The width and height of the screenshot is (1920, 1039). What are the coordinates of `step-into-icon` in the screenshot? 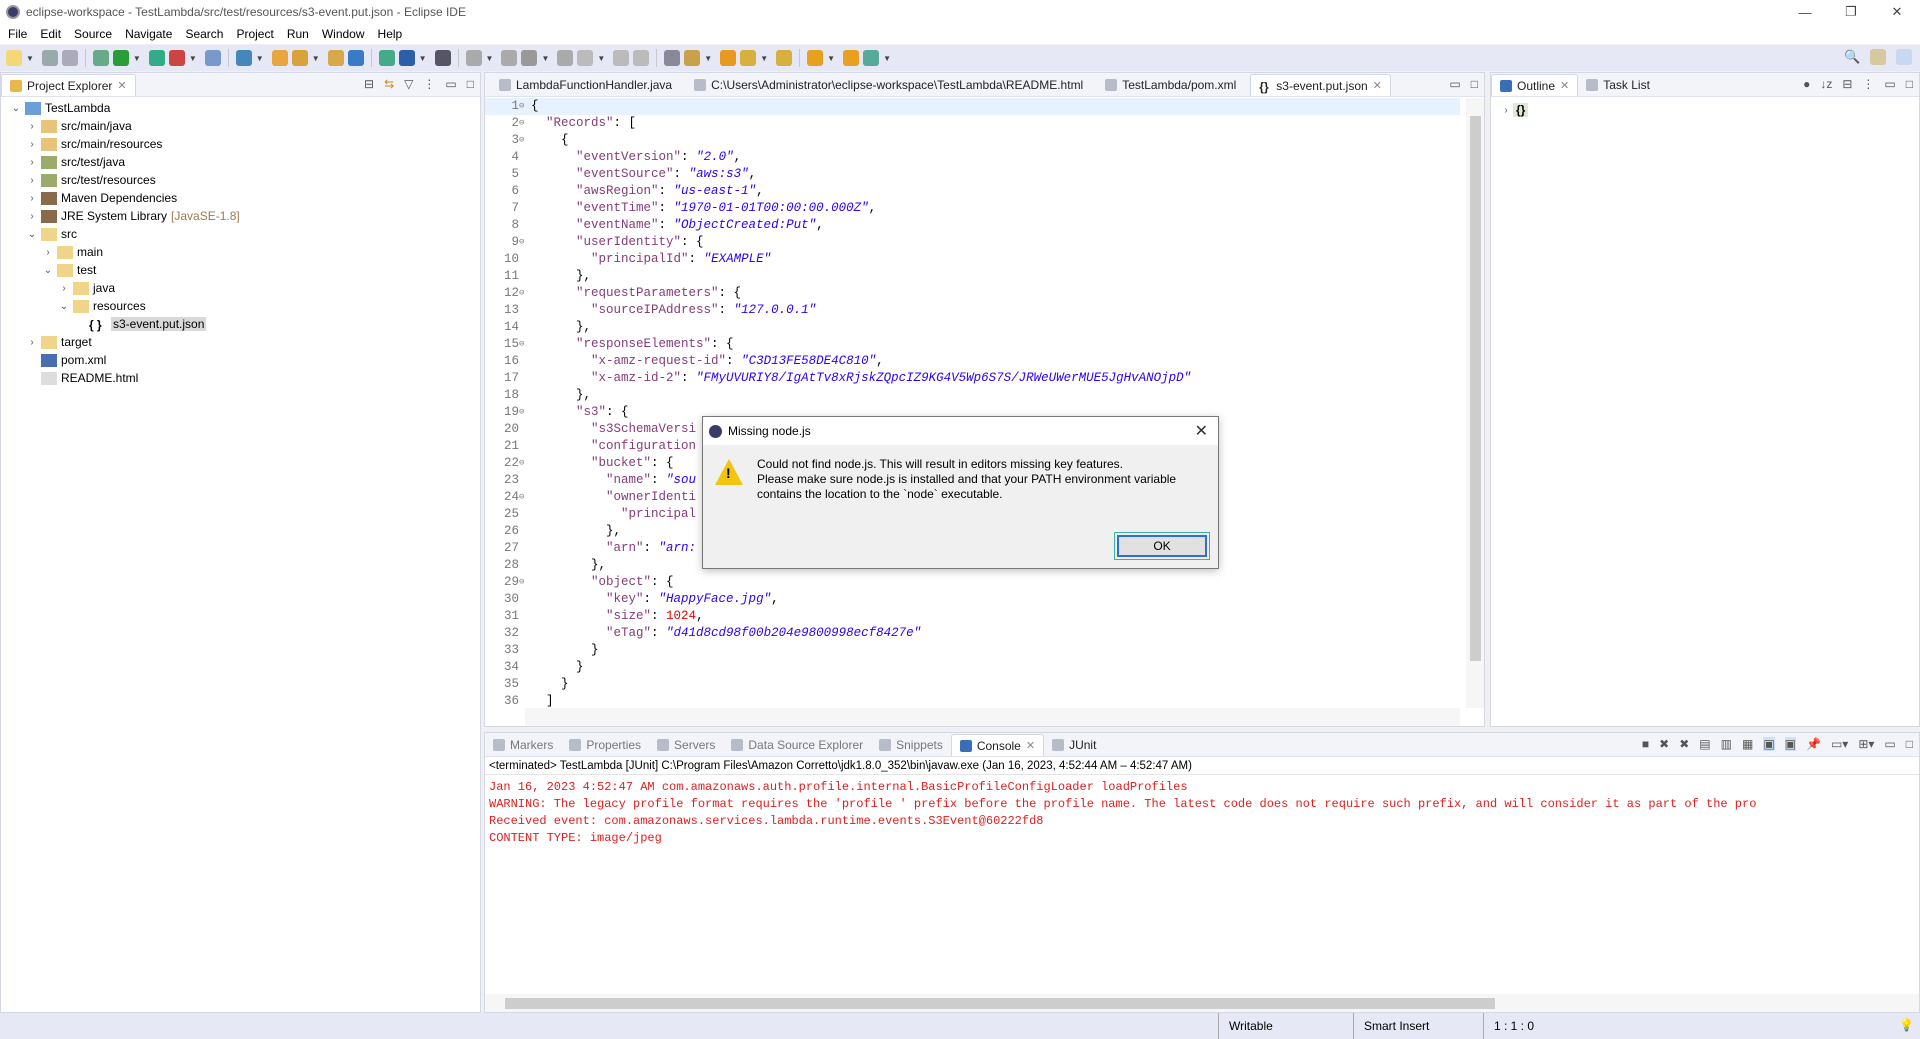 It's located at (585, 58).